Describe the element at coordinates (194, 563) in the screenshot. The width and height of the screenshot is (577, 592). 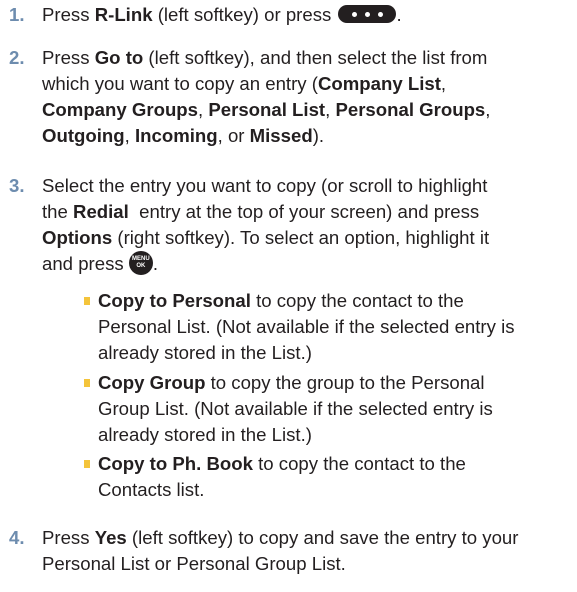
I see `text-line: Personal List or Personal Group List.` at that location.